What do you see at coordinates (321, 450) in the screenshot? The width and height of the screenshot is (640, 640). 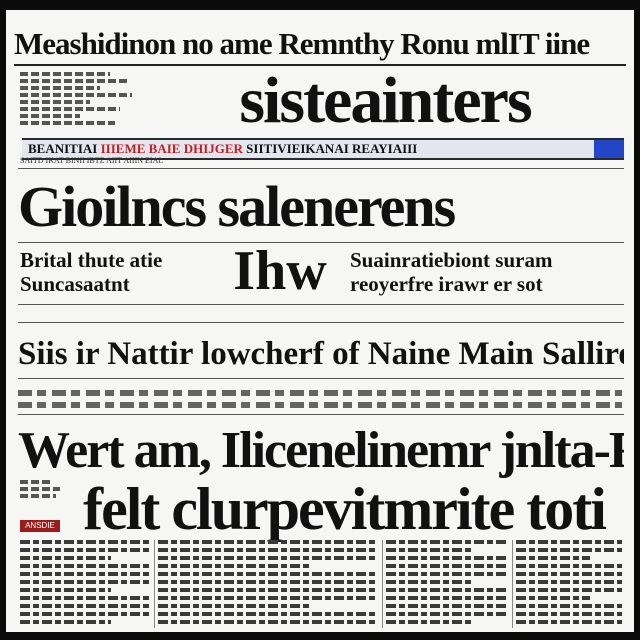 I see `headline-tertiary: Wert am, Ilicenelinemr jnlta-Ram` at bounding box center [321, 450].